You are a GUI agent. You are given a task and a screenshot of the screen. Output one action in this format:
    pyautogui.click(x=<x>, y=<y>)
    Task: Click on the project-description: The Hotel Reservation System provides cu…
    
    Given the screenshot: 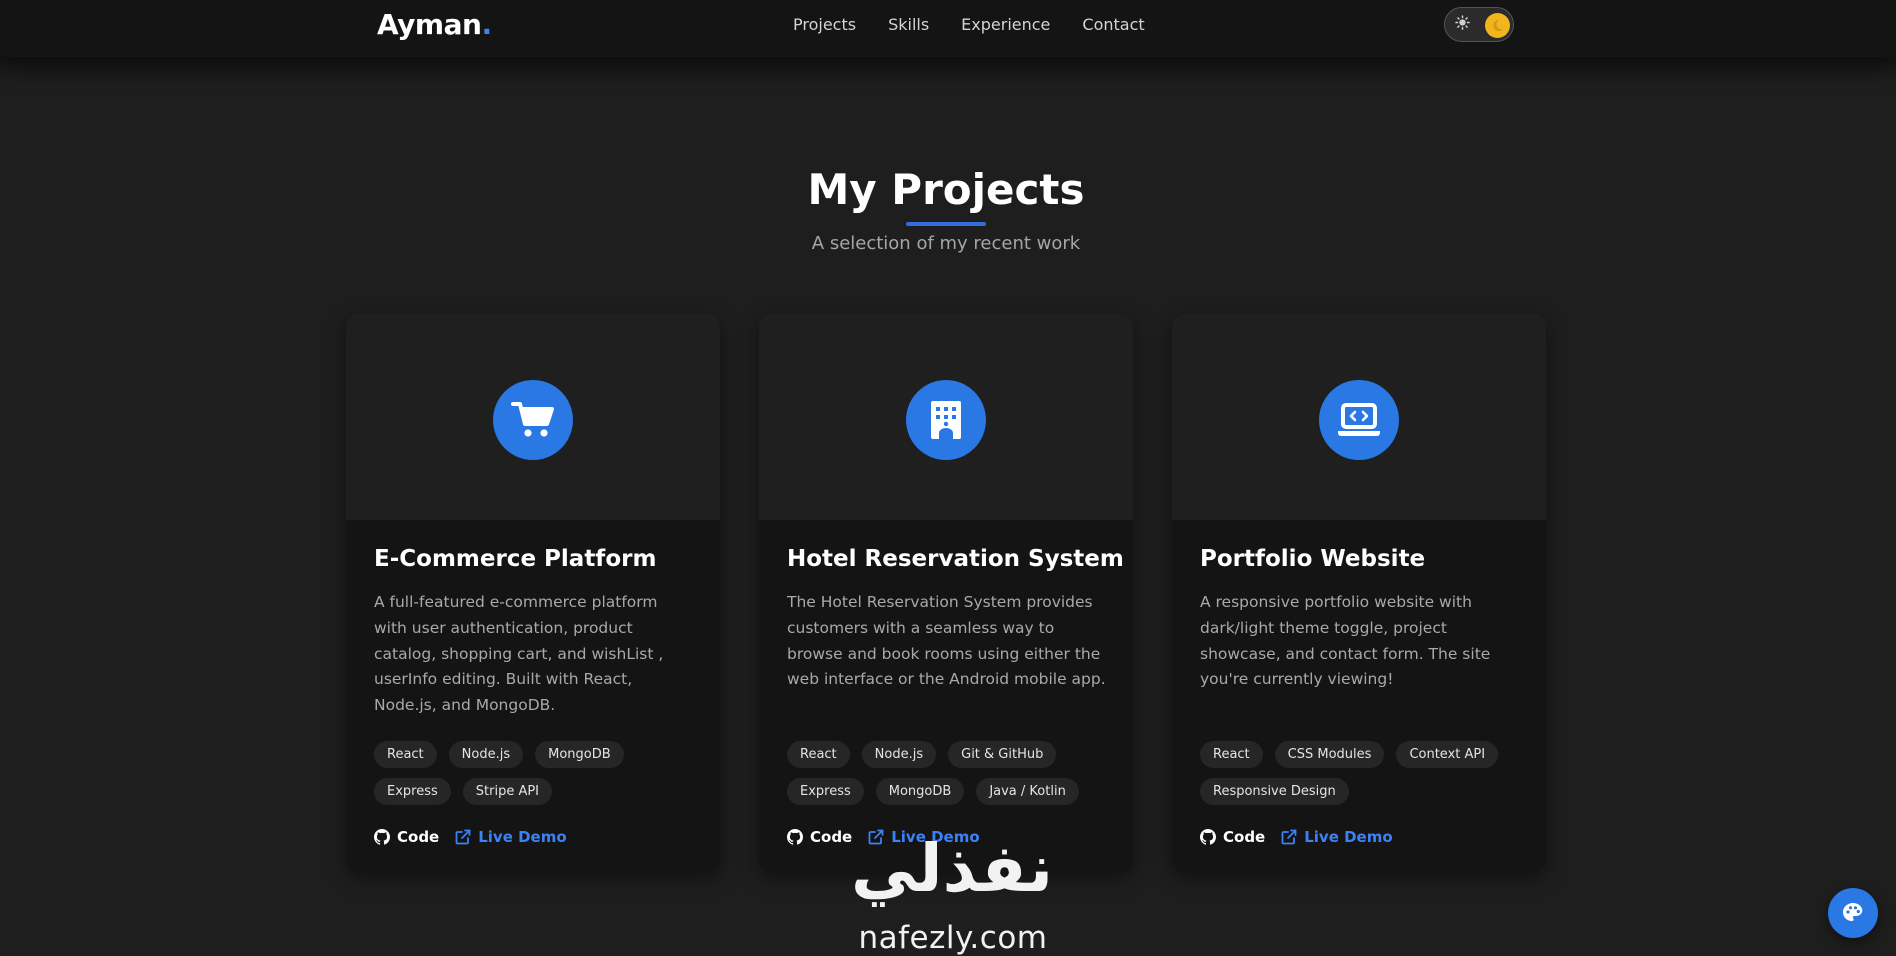 What is the action you would take?
    pyautogui.click(x=946, y=641)
    